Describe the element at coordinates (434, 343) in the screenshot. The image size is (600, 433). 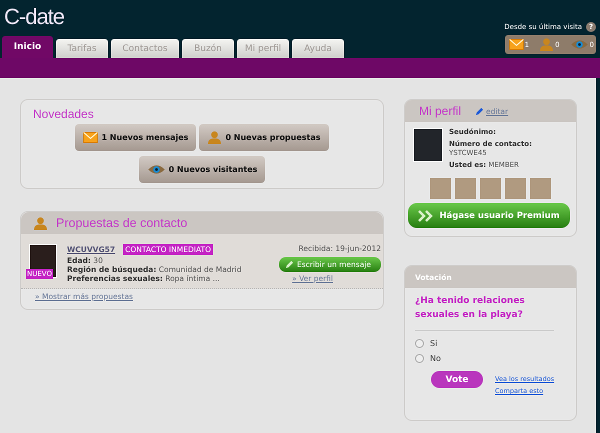
I see `option-label: Si` at that location.